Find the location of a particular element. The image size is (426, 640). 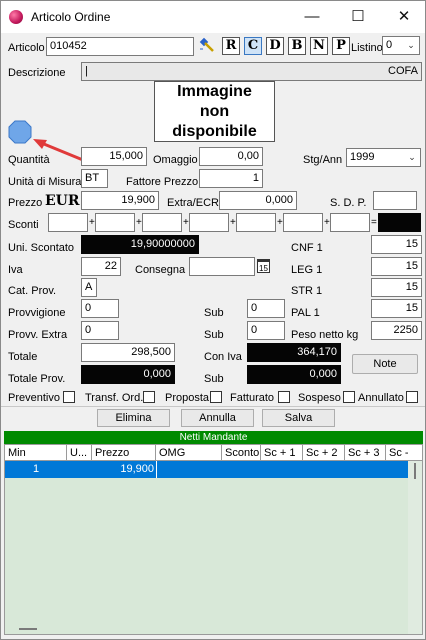

annulla-button: Annulla is located at coordinates (217, 418).